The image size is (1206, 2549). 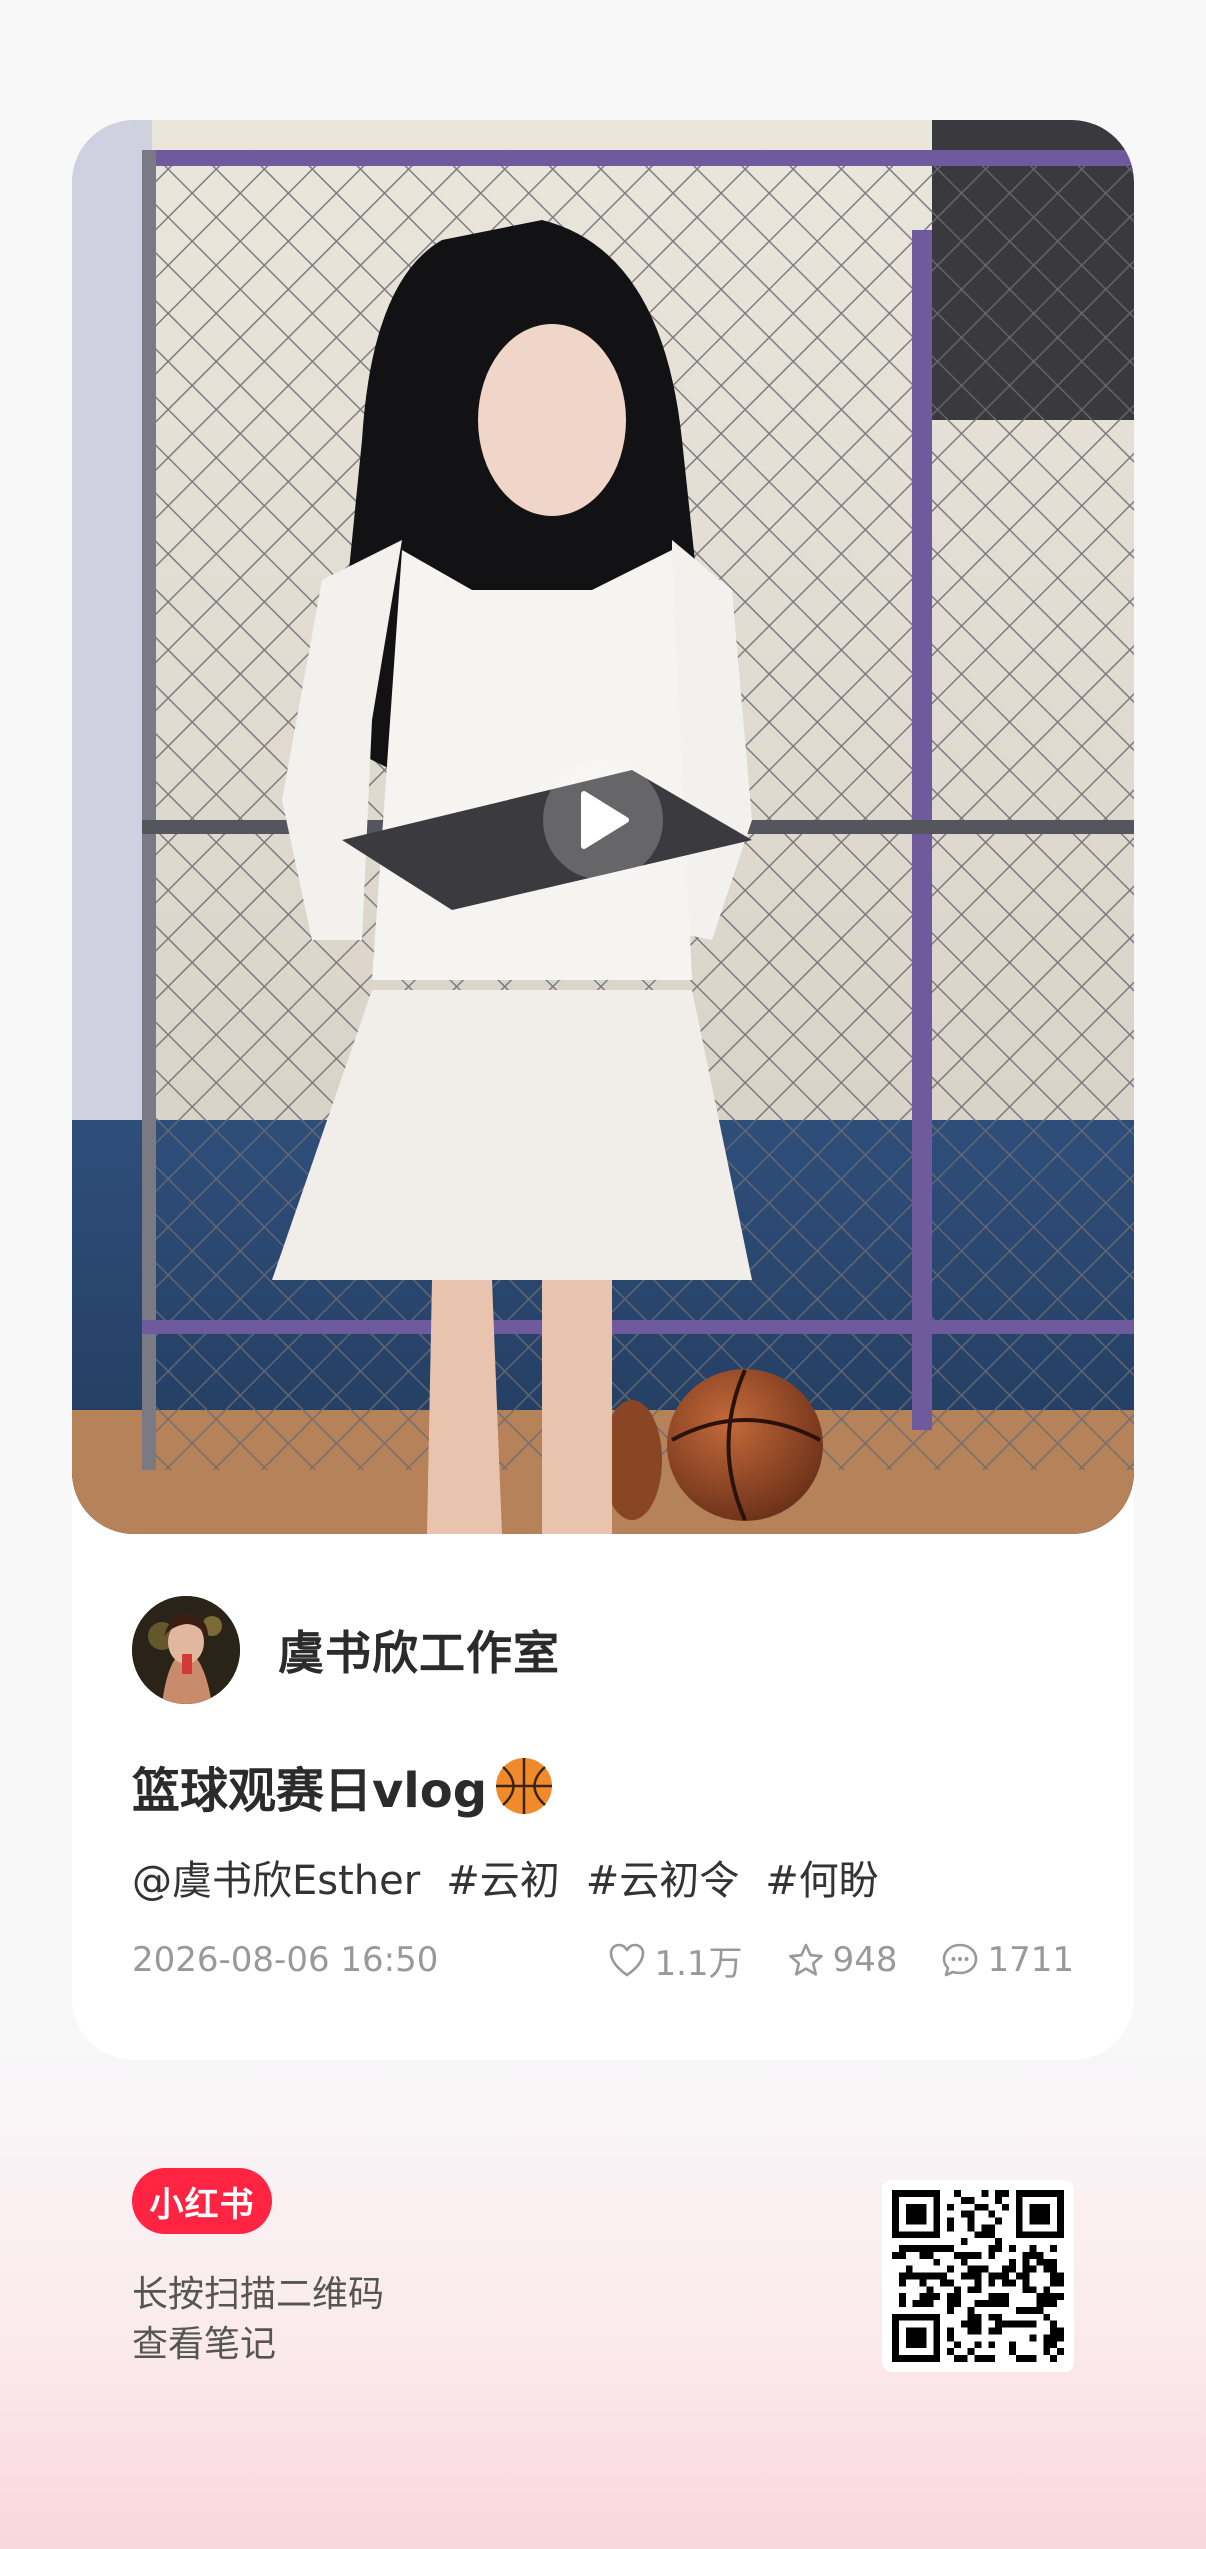 I want to click on author-name: 虞书欣工作室, so click(x=419, y=1650).